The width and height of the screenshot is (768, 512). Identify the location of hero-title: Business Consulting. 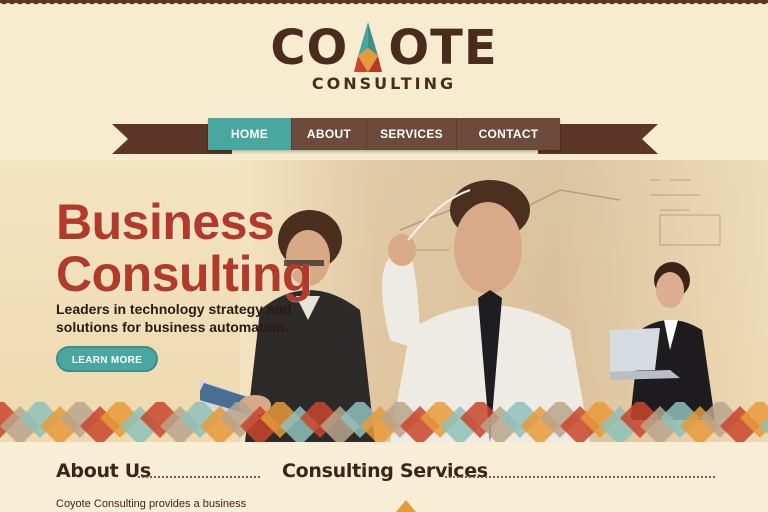
(184, 248).